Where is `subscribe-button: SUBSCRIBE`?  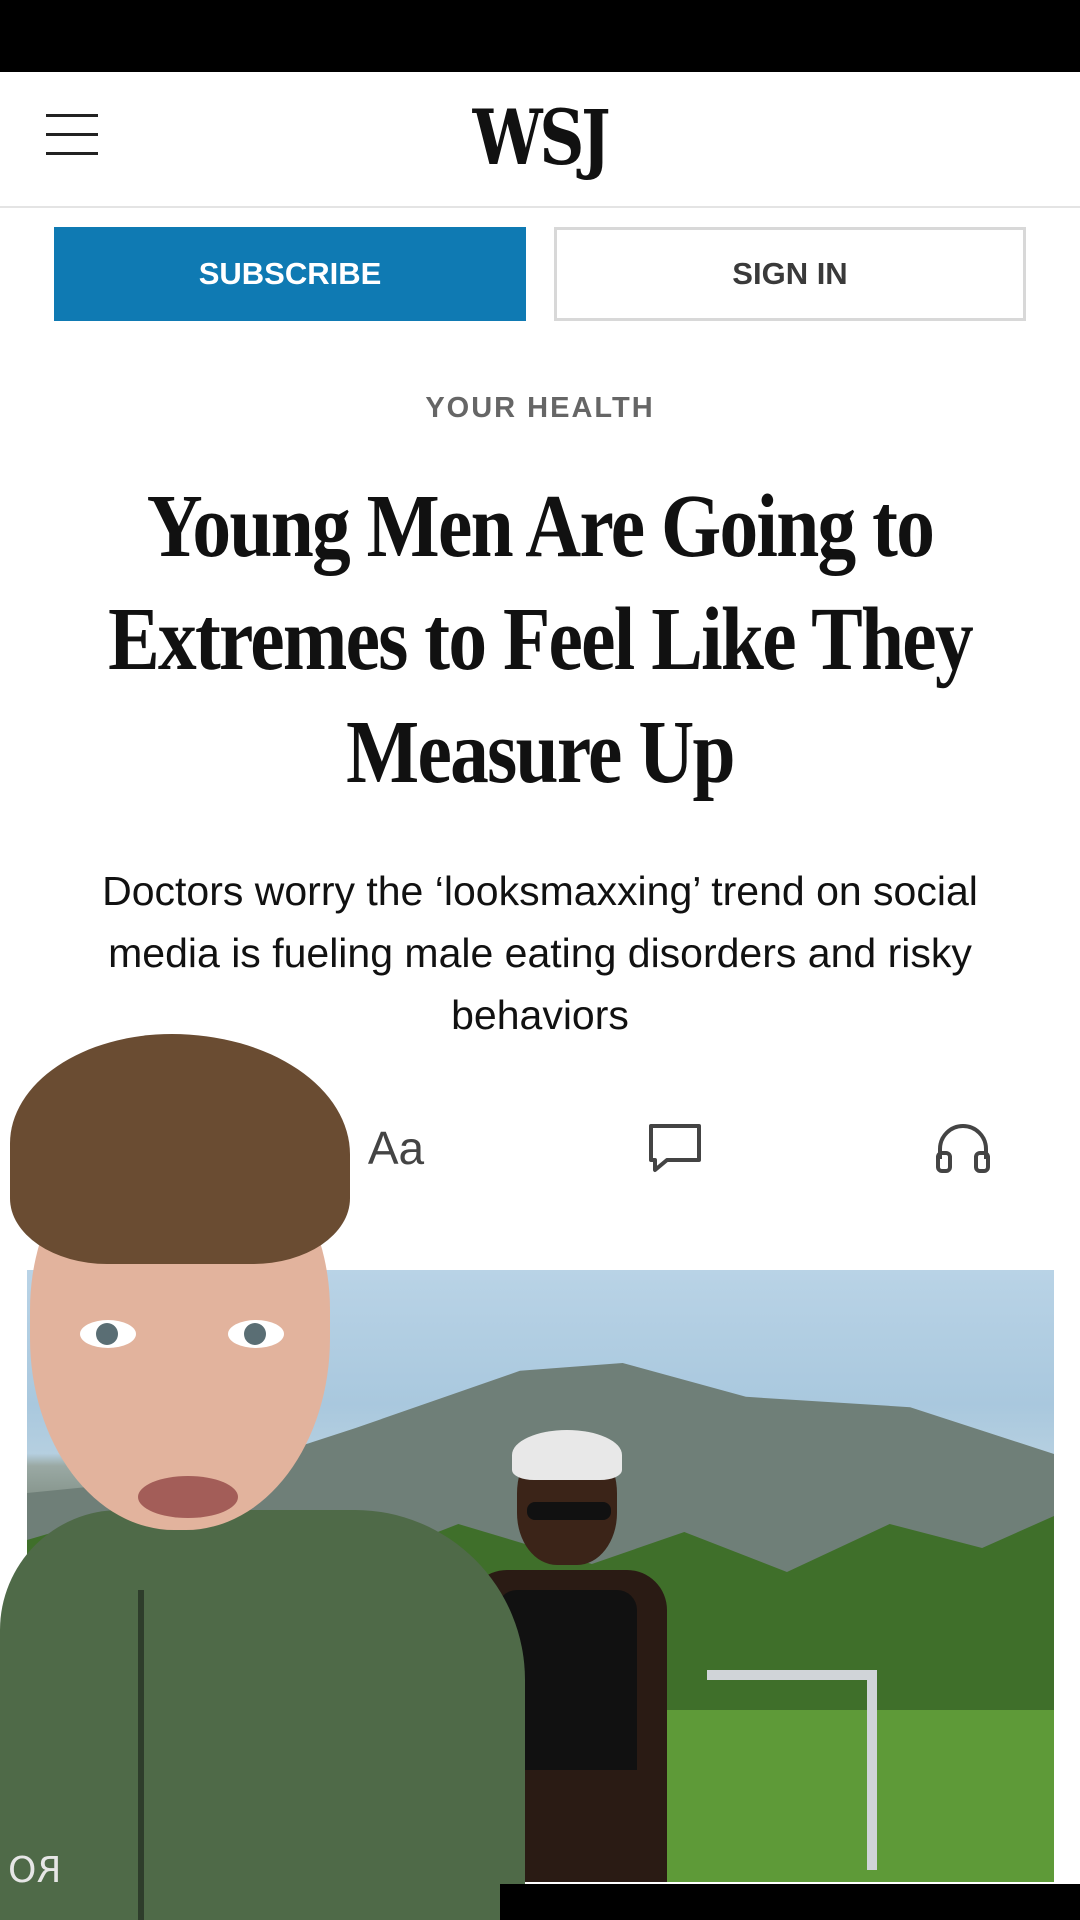
subscribe-button: SUBSCRIBE is located at coordinates (290, 274).